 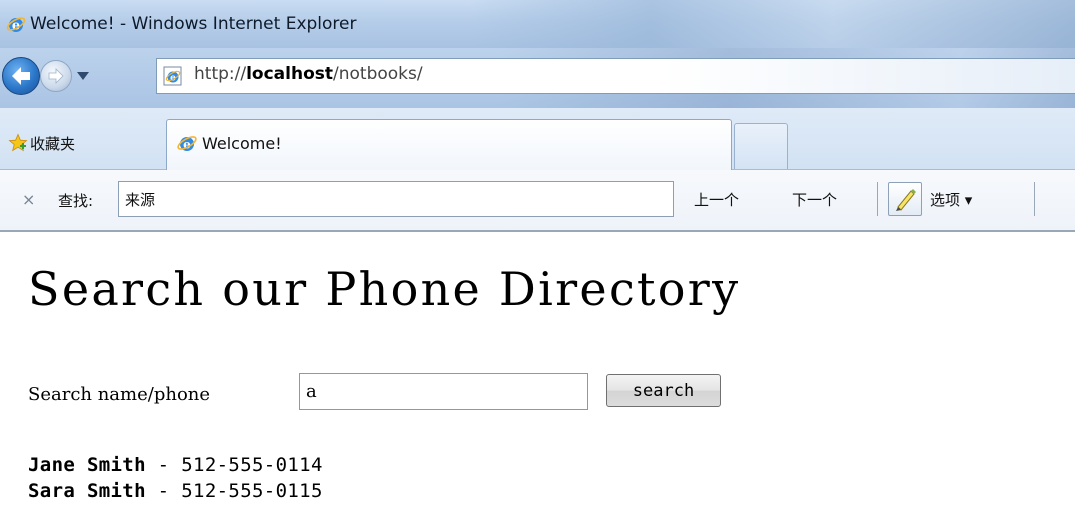 What do you see at coordinates (772, 24) in the screenshot?
I see `title-bar-glass` at bounding box center [772, 24].